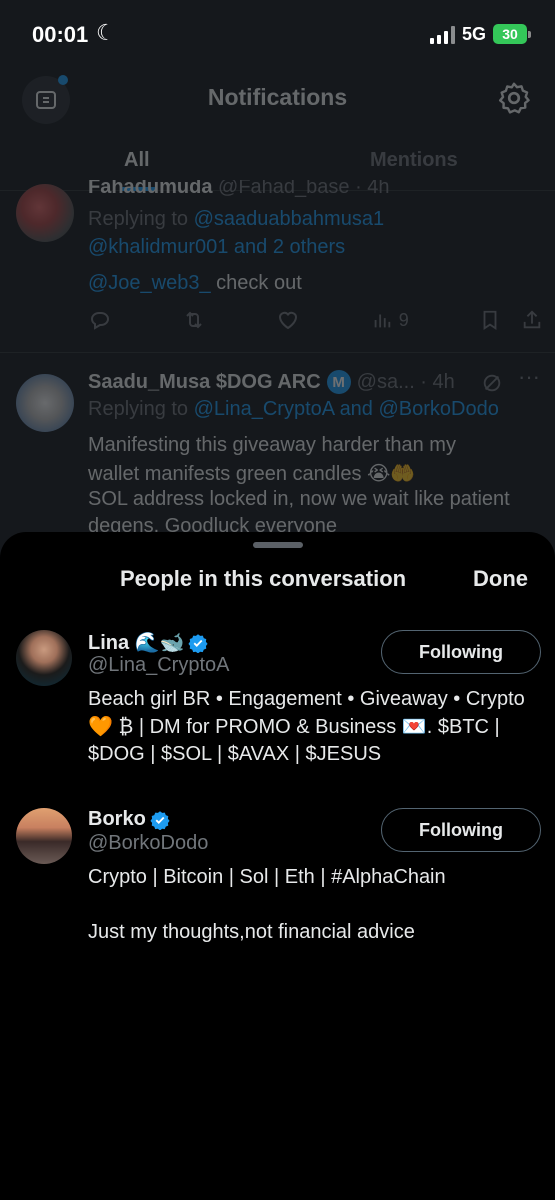  I want to click on views-icon, so click(382, 321).